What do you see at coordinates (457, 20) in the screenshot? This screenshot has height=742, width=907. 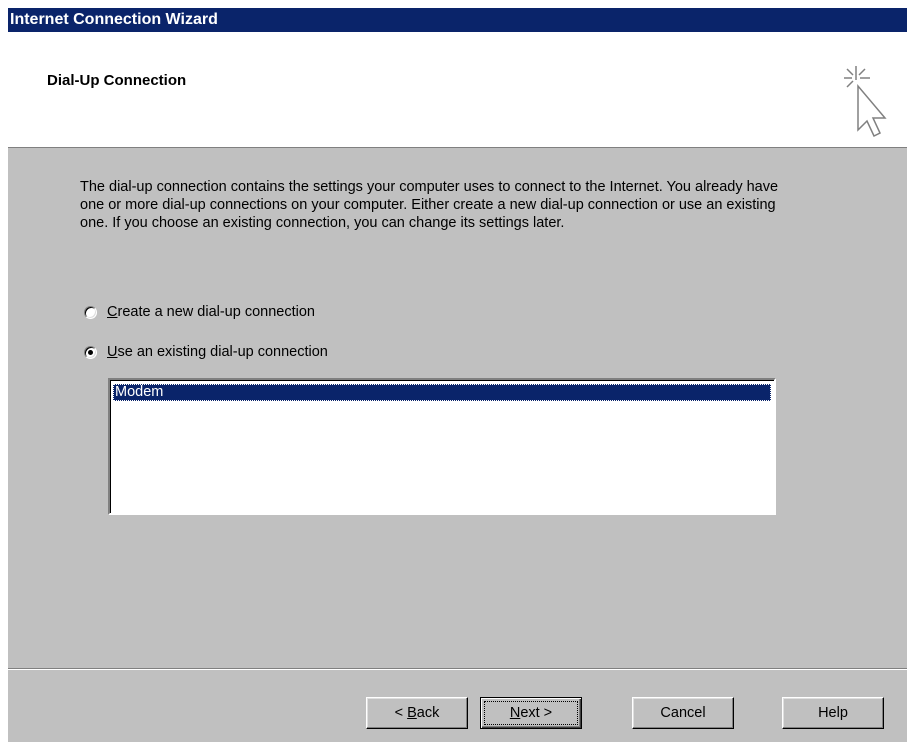 I see `title-bar: Internet Connection Wizard` at bounding box center [457, 20].